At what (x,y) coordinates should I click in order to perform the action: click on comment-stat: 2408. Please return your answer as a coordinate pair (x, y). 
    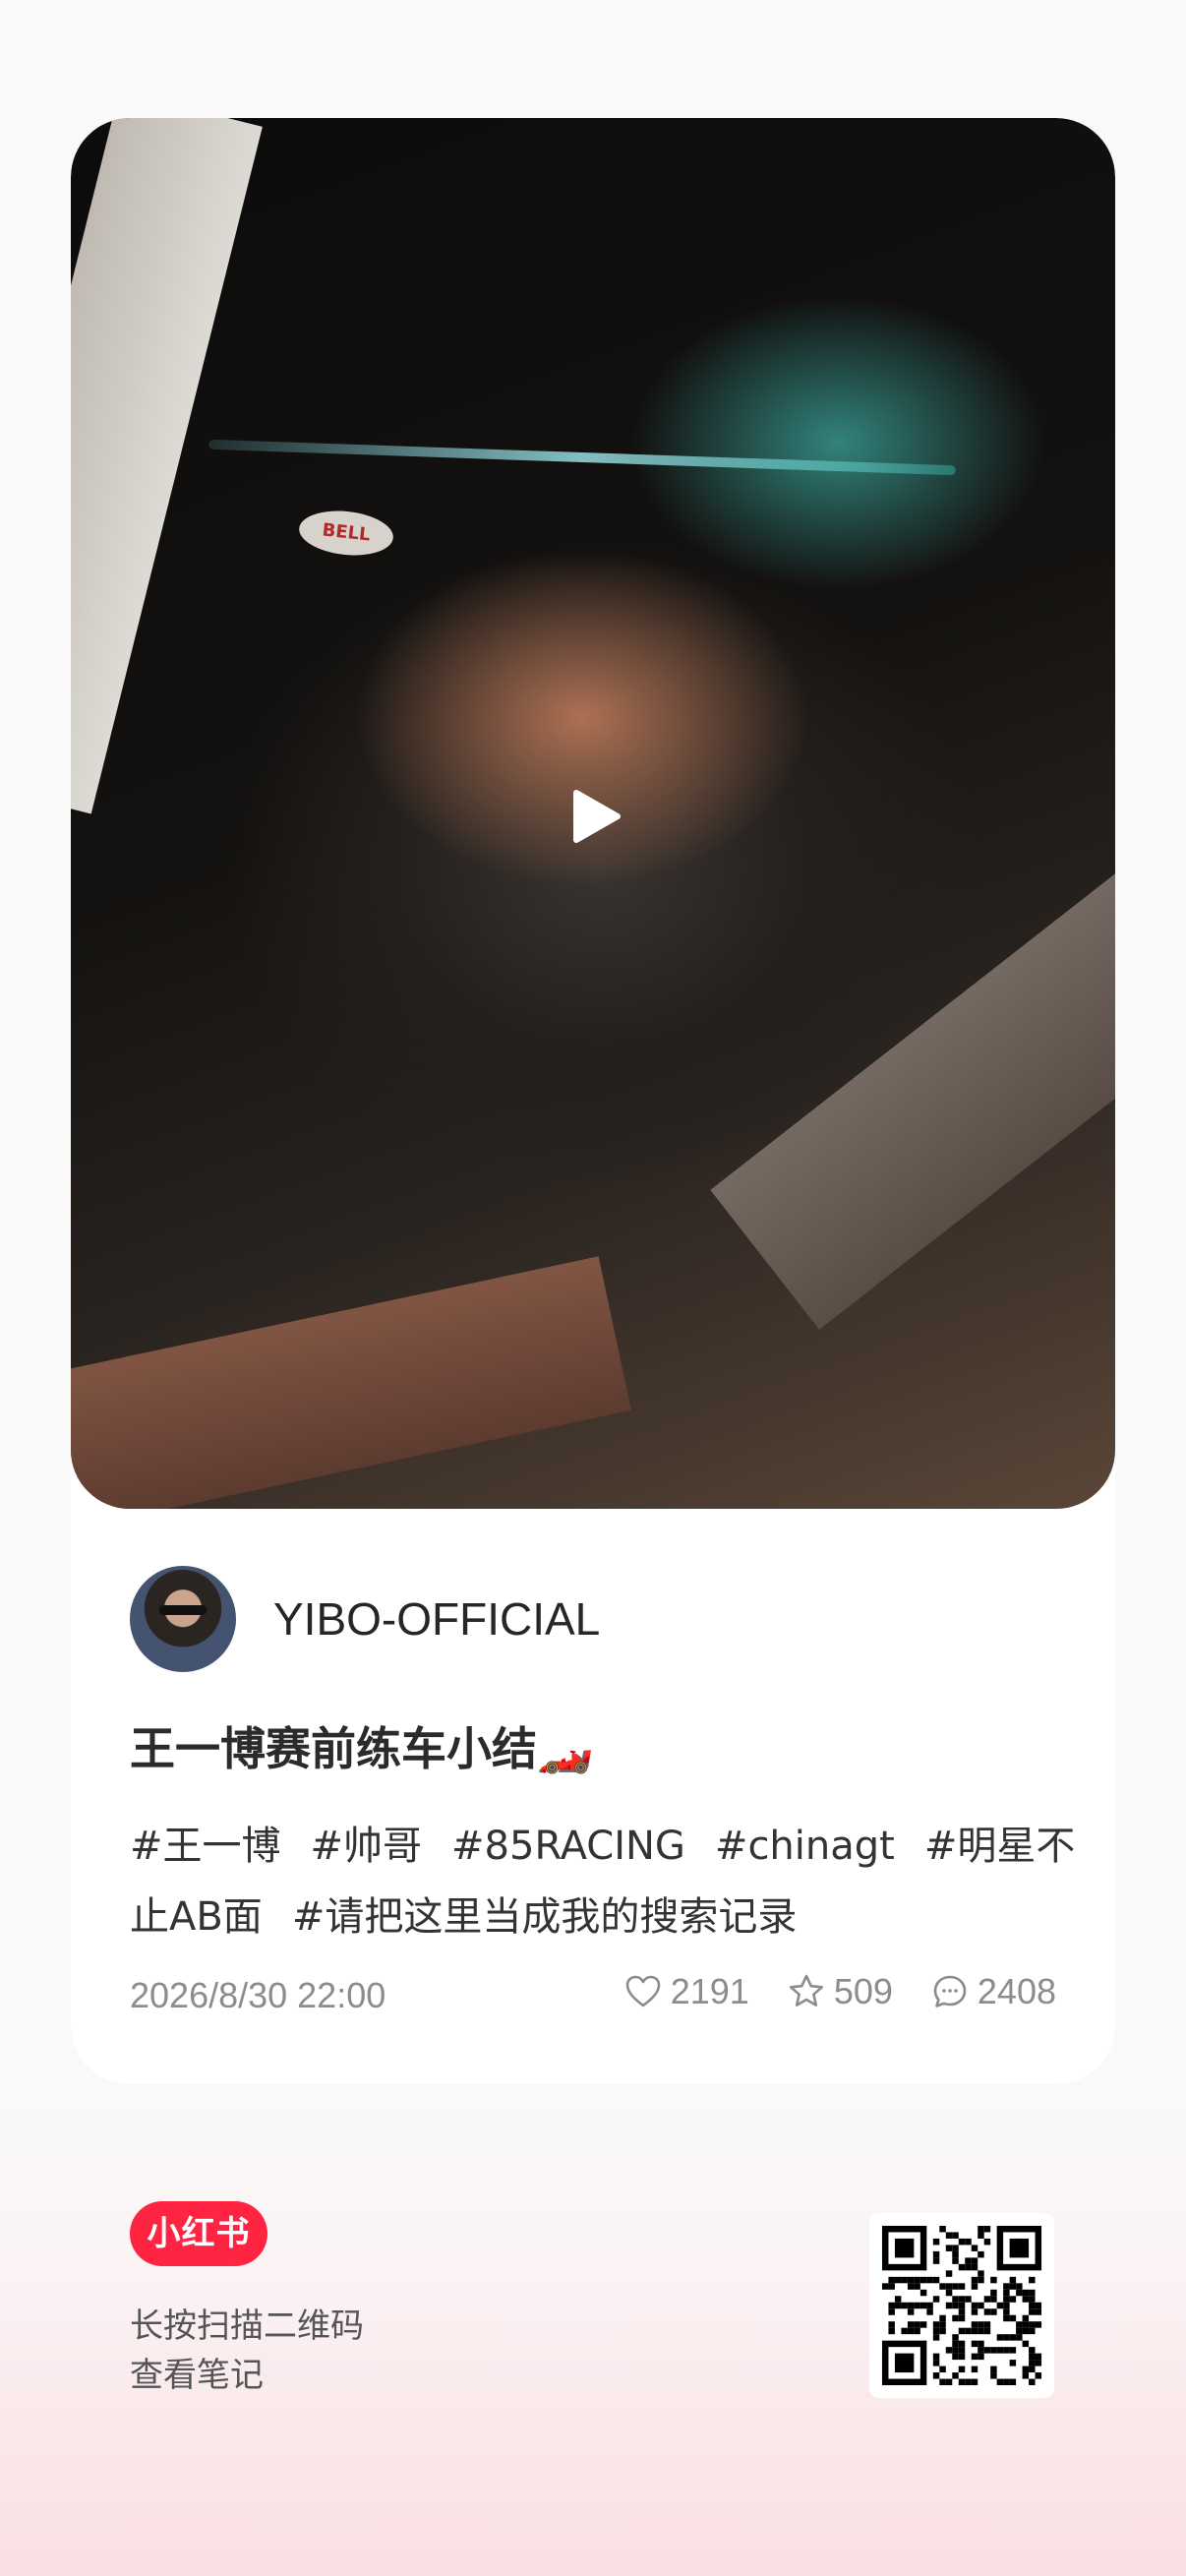
    Looking at the image, I should click on (993, 1991).